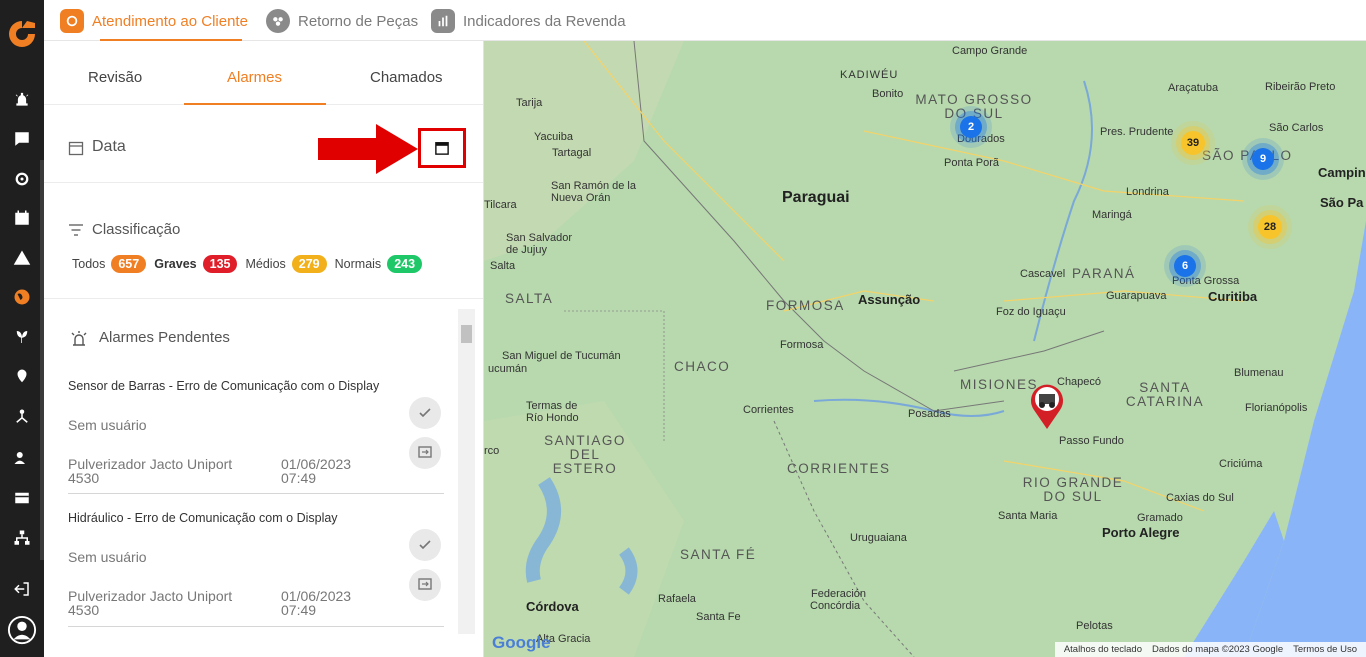 Image resolution: width=1366 pixels, height=657 pixels. What do you see at coordinates (1136, 296) in the screenshot?
I see `map-label-guarapuava: Guarapuava` at bounding box center [1136, 296].